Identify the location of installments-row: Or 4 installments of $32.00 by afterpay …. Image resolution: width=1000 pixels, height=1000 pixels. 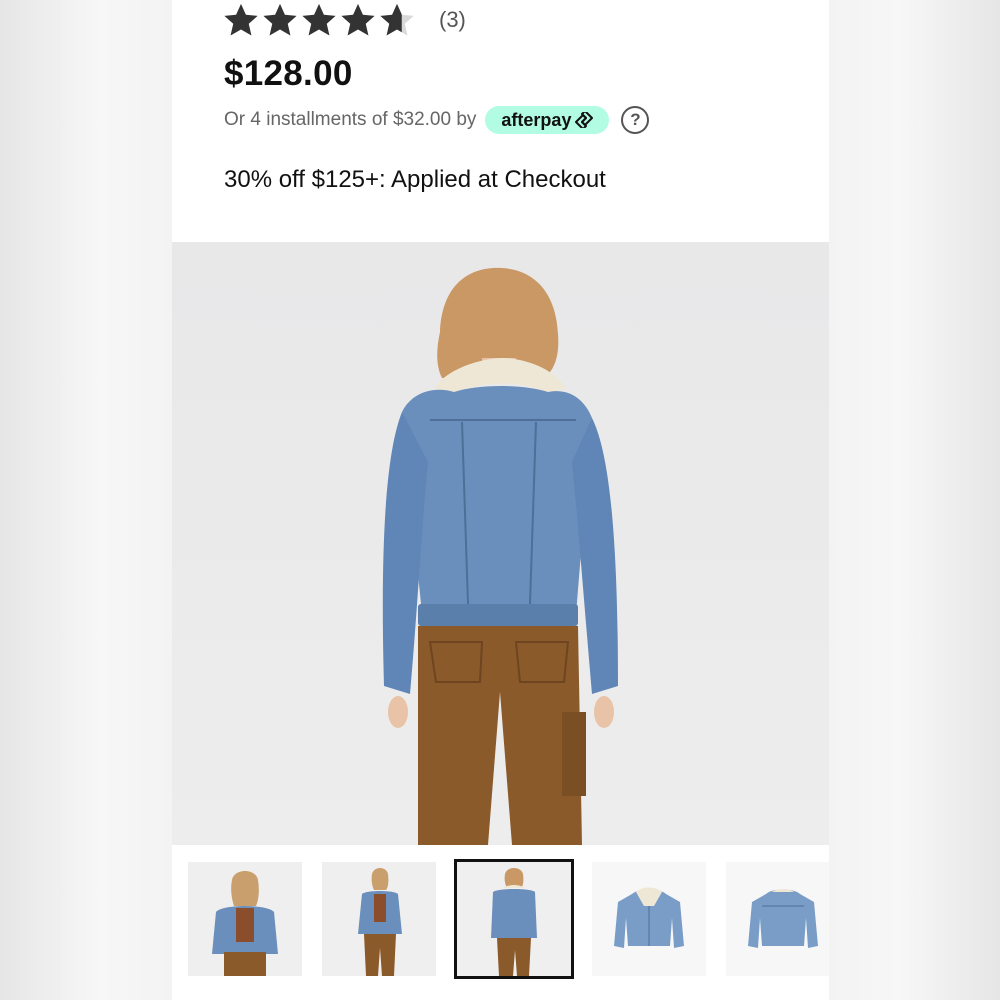
(437, 120).